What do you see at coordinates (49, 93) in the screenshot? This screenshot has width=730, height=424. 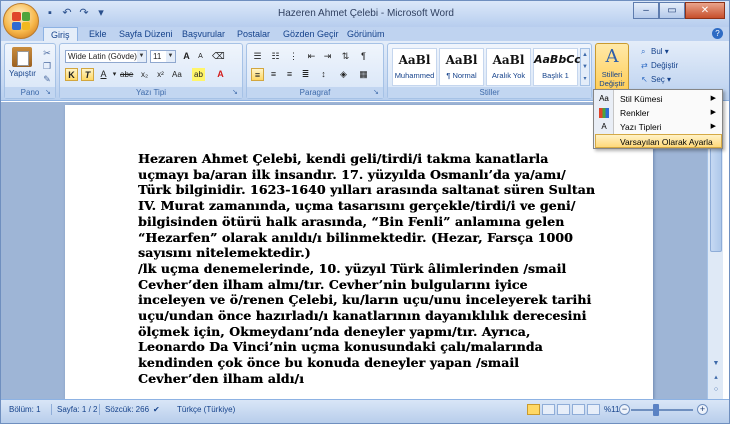 I see `clipboard-launcher-icon: ↘` at bounding box center [49, 93].